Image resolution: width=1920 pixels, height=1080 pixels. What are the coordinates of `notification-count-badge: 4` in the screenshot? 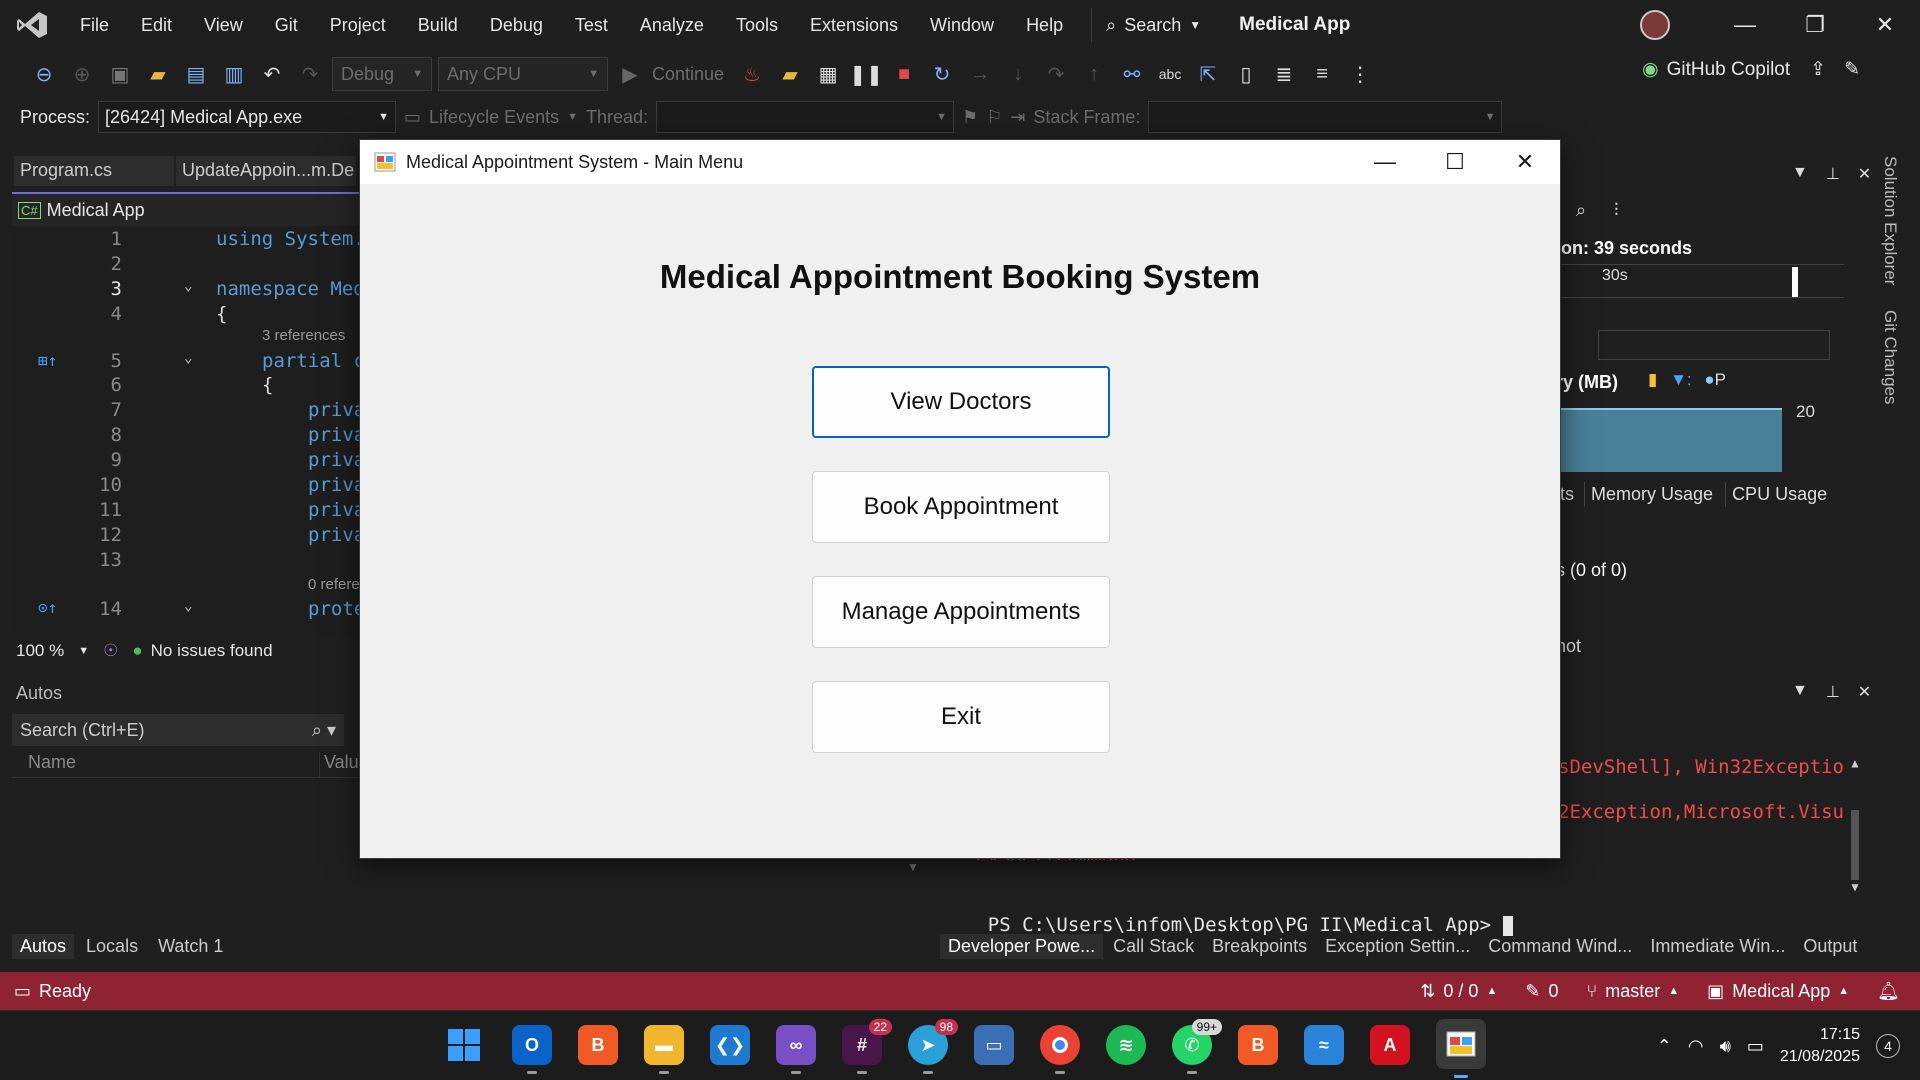 It's located at (1888, 1046).